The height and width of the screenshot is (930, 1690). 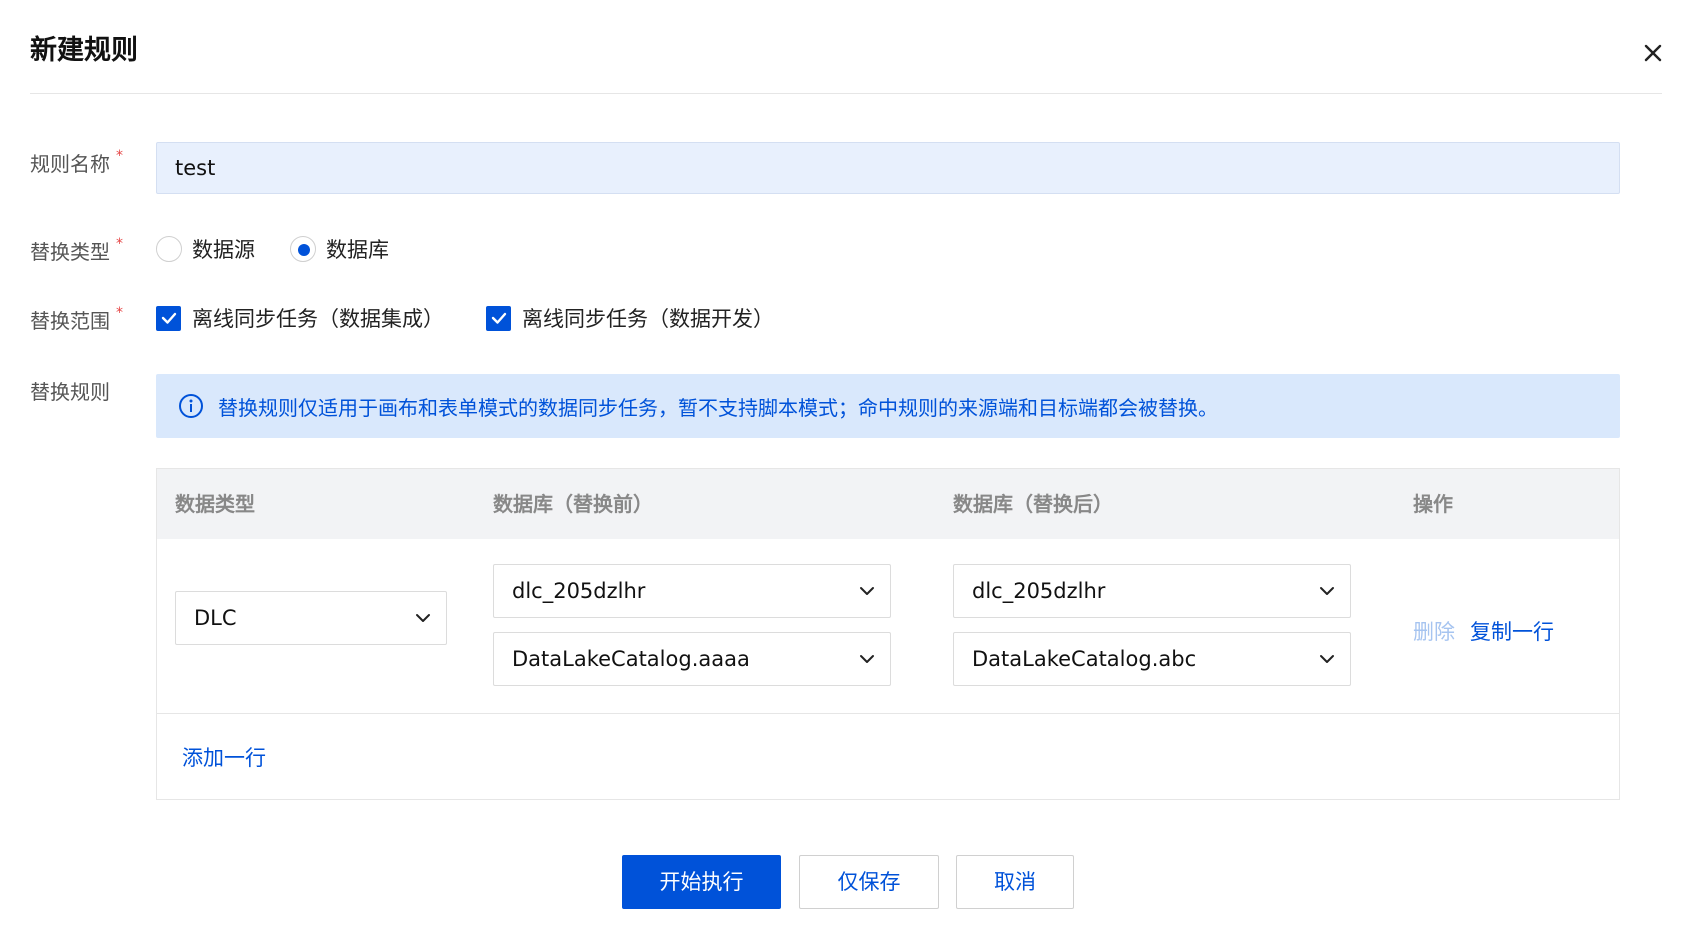 What do you see at coordinates (631, 659) in the screenshot?
I see `before-catalog-value: DataLakeCatalog.aaaa` at bounding box center [631, 659].